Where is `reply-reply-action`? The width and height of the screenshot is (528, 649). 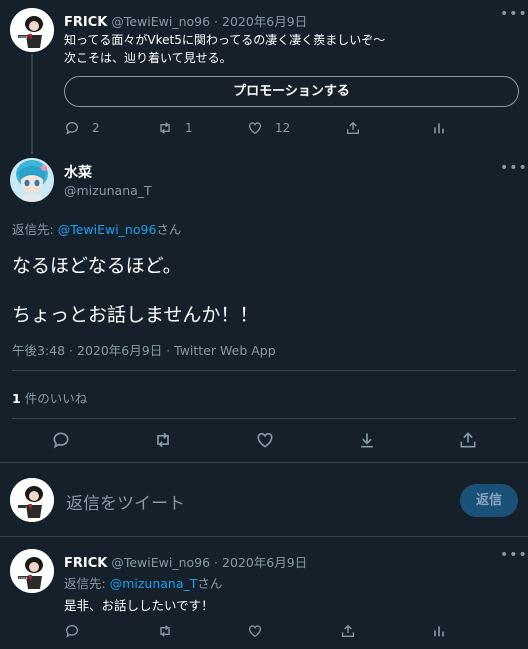
reply-reply-action is located at coordinates (72, 631).